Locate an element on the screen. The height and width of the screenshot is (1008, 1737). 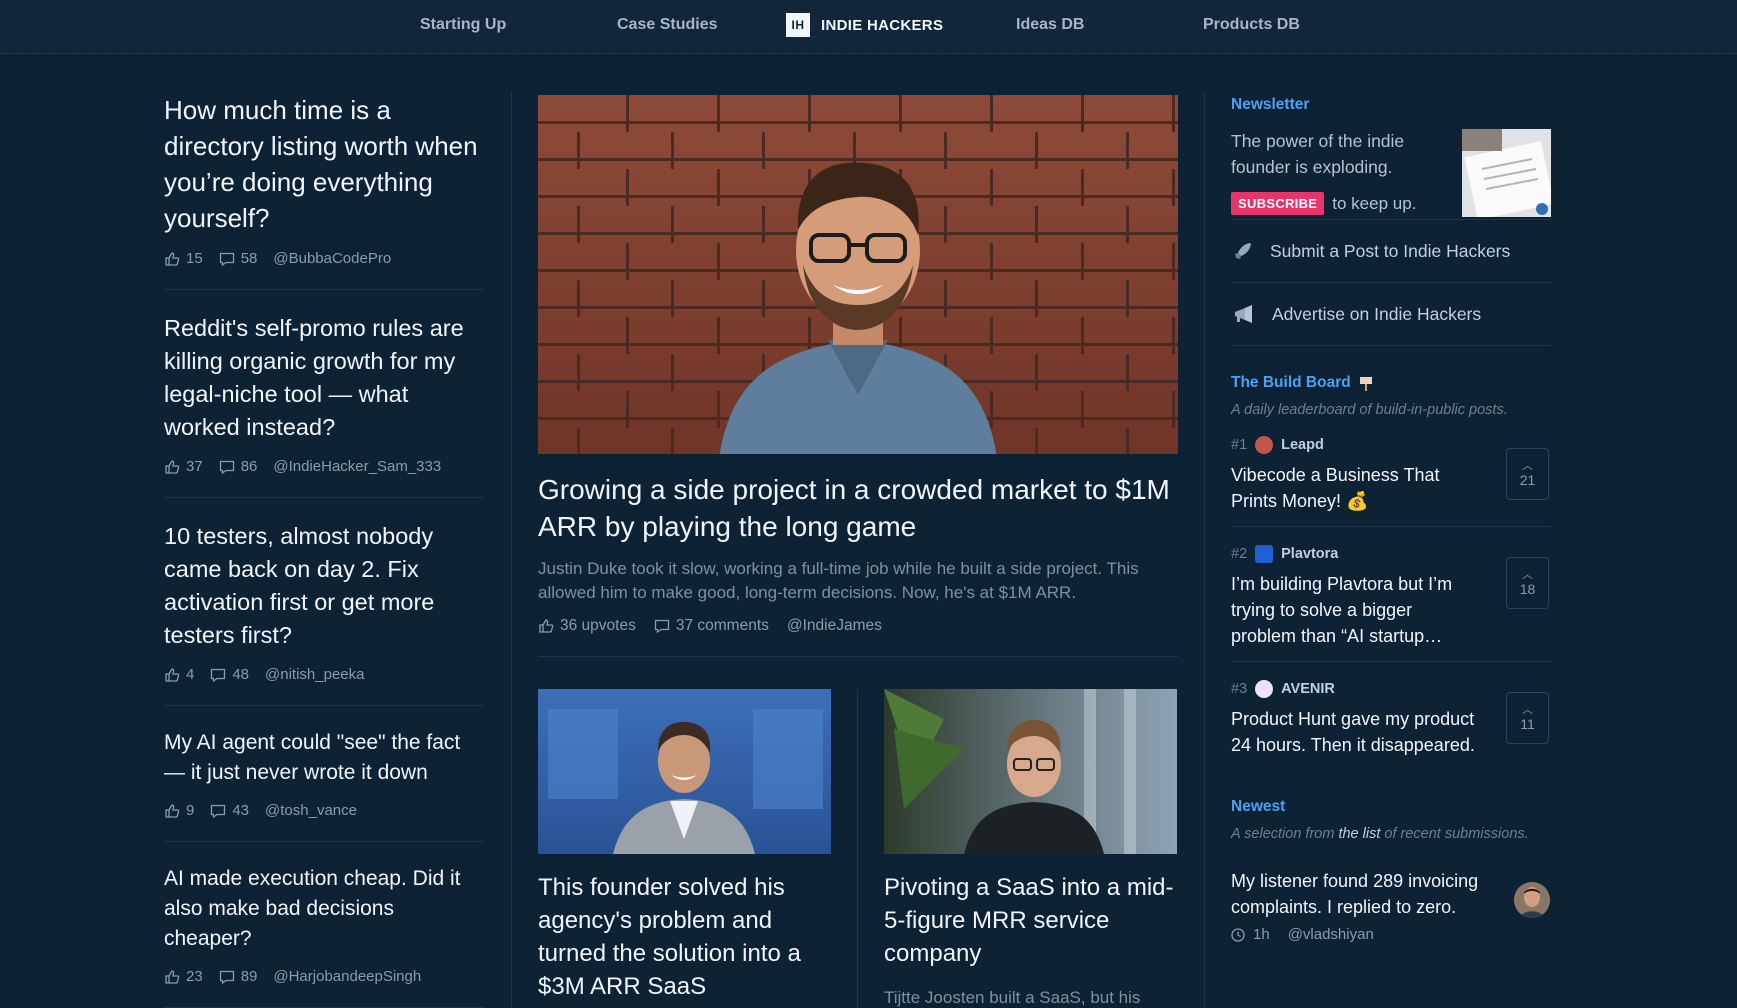
rank-number: #3 is located at coordinates (1239, 689).